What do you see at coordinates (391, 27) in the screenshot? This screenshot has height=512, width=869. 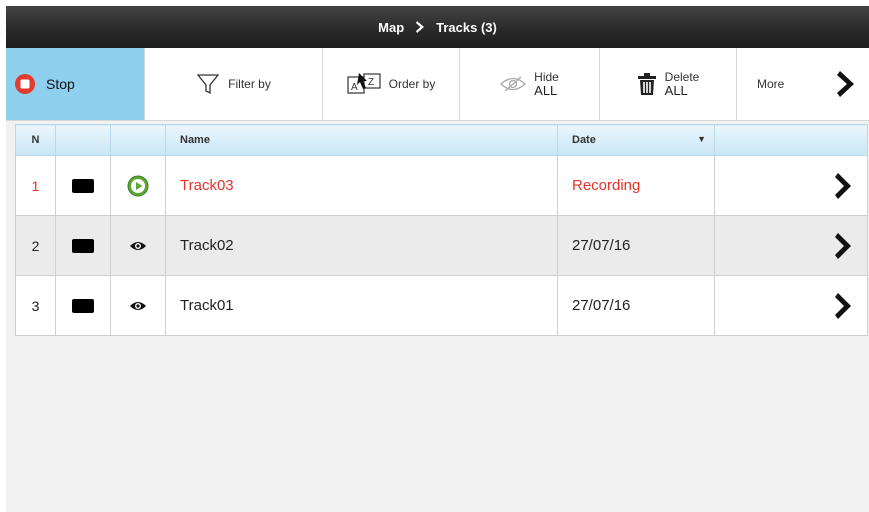 I see `breadcrumb-map: Map` at bounding box center [391, 27].